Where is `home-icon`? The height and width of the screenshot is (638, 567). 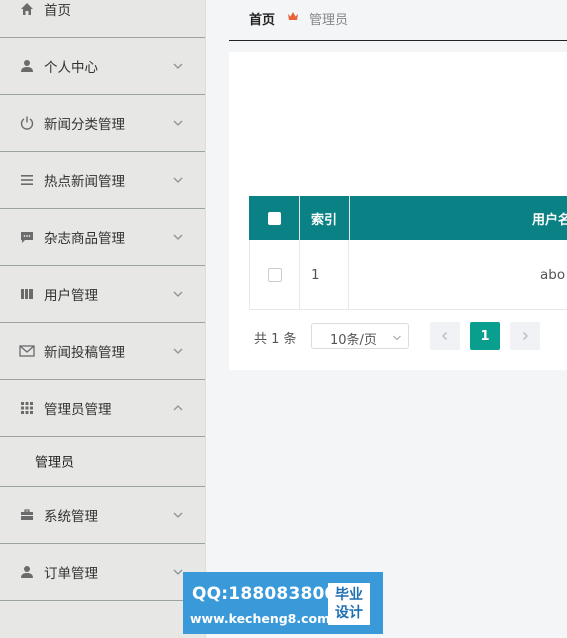
home-icon is located at coordinates (27, 9).